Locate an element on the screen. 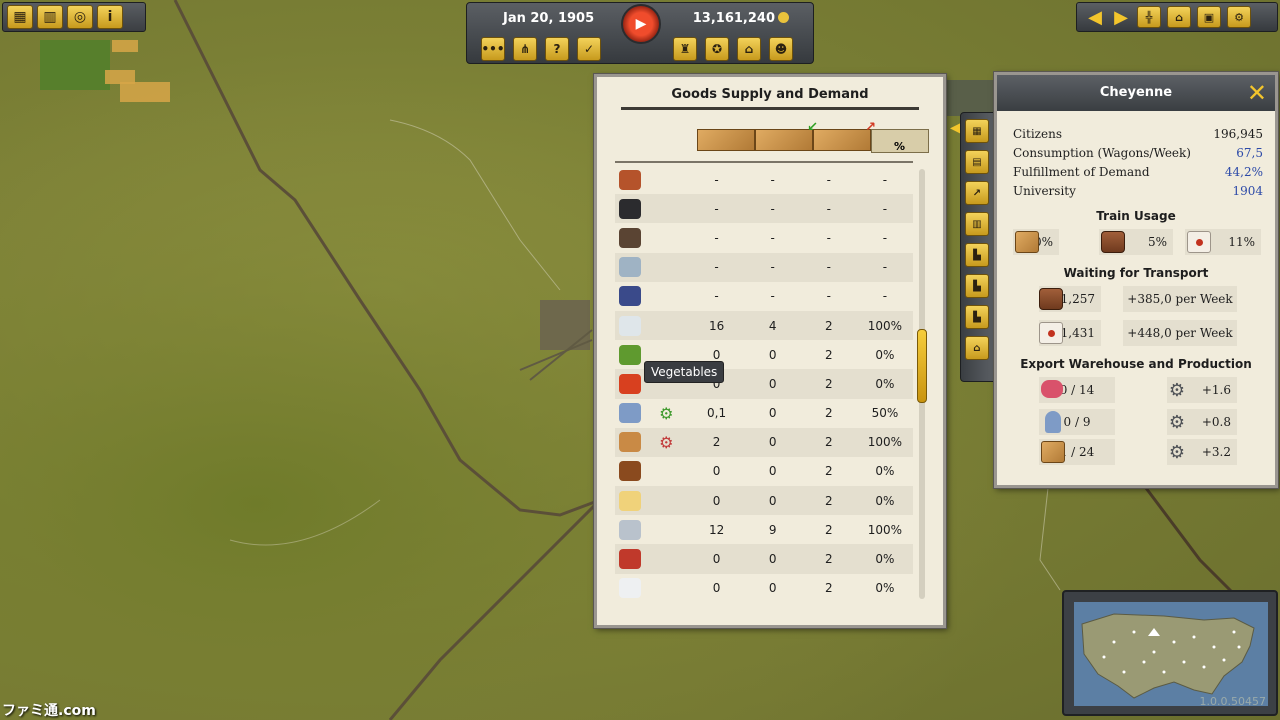  import-value: 4 is located at coordinates (772, 325).